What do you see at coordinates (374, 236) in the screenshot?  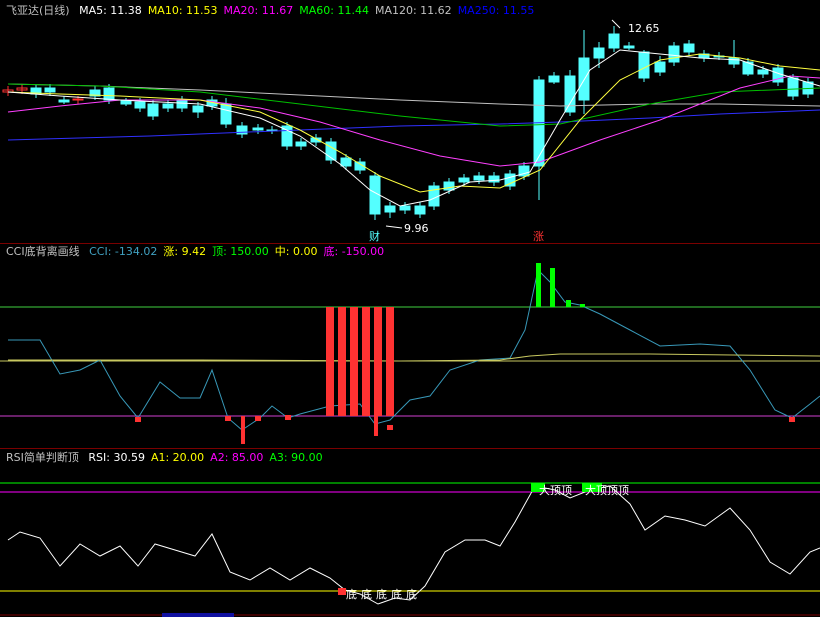 I see `event-marker-cai: 财` at bounding box center [374, 236].